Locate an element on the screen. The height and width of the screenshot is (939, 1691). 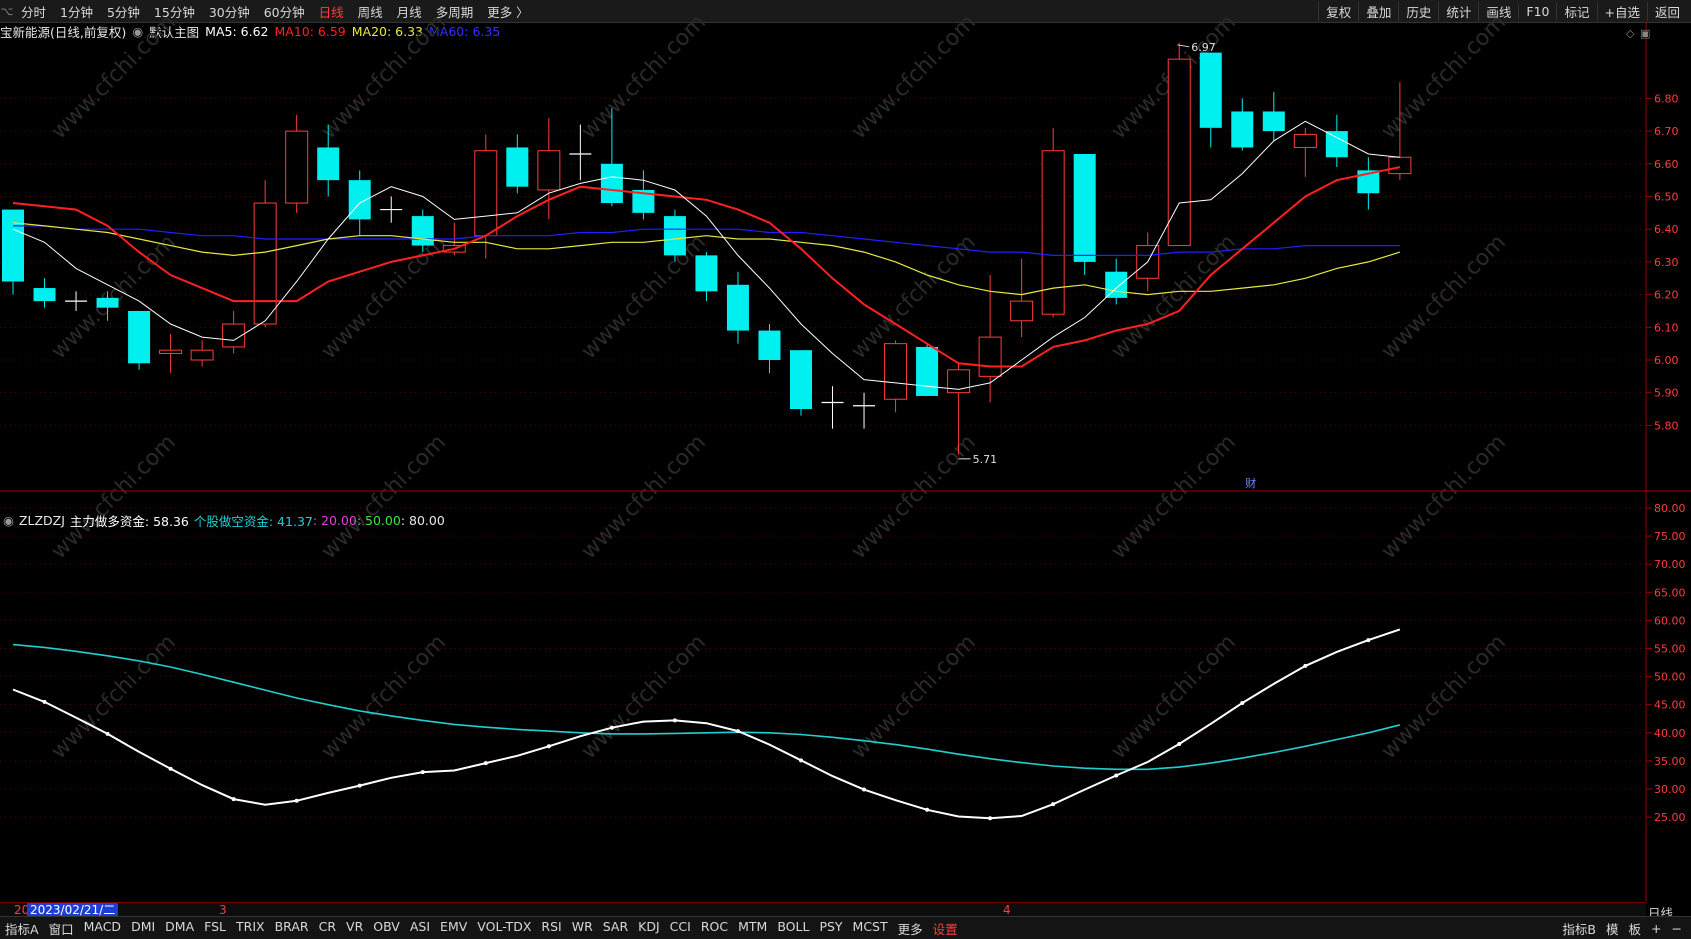
low-label: 5.71 is located at coordinates (985, 459).